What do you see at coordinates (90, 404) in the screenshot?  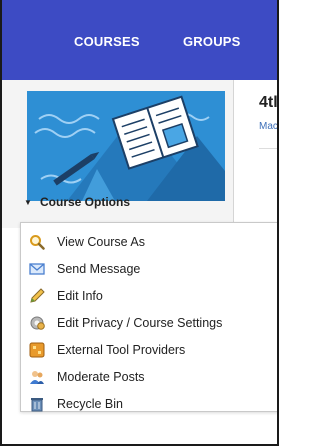 I see `menu-item-label: Recycle Bin` at bounding box center [90, 404].